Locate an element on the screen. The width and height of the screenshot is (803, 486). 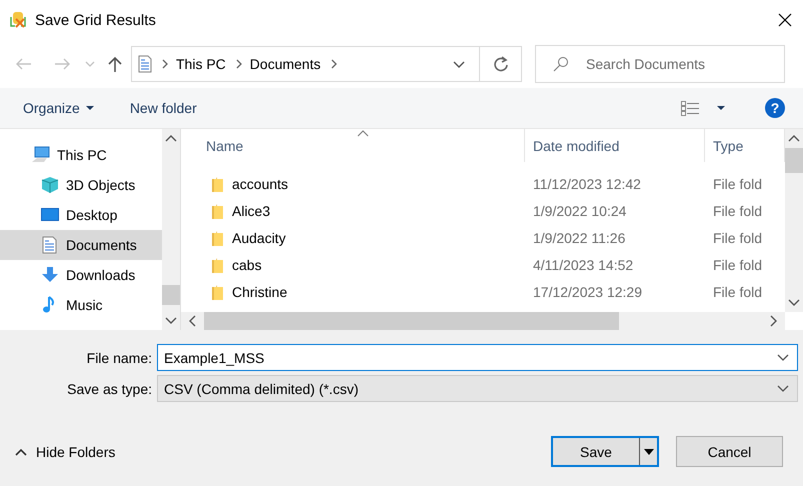
column-header: Date modified is located at coordinates (615, 145).